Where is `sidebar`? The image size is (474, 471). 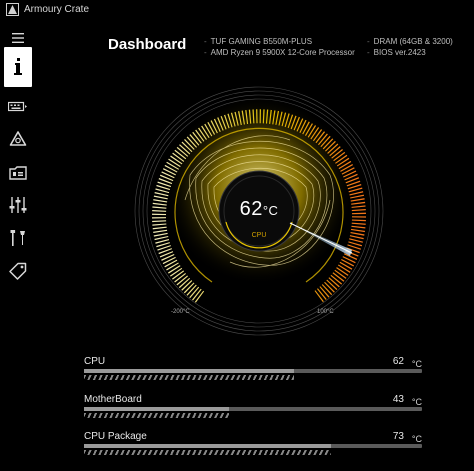
sidebar is located at coordinates (18, 245).